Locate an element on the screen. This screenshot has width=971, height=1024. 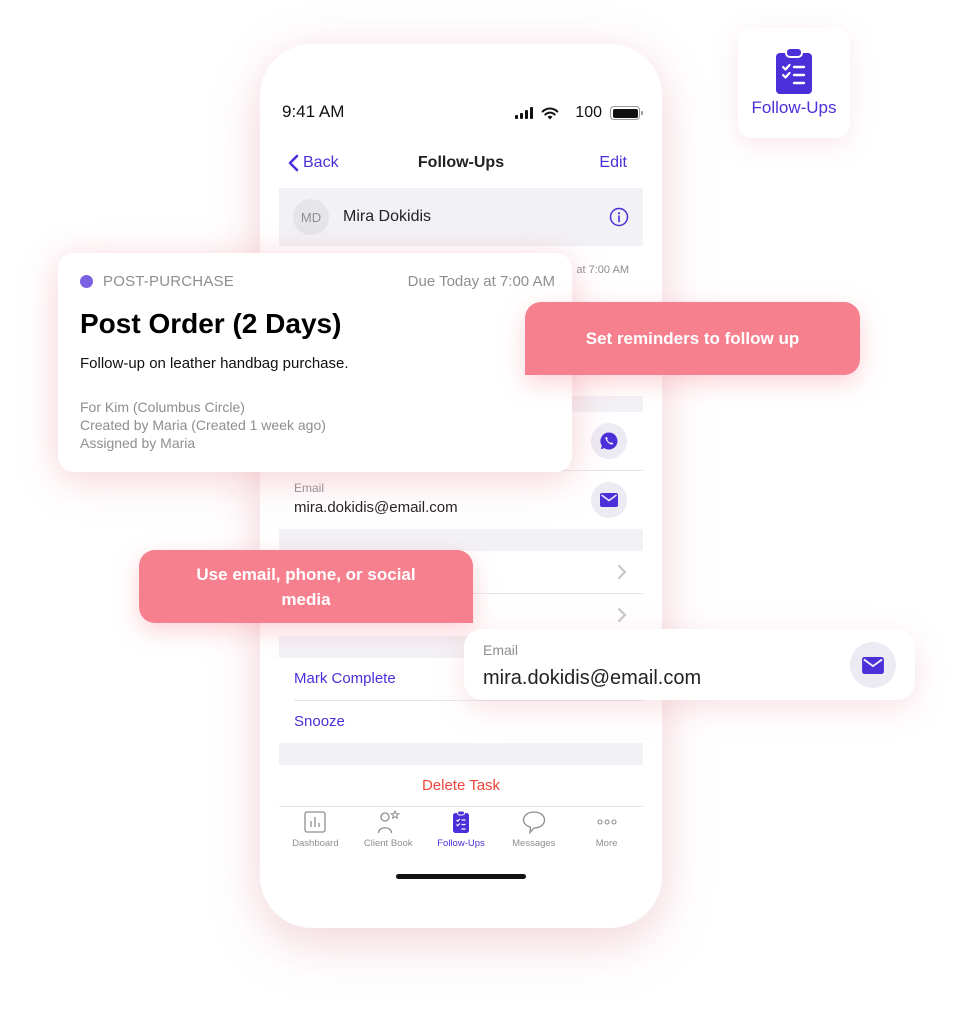
follow-ups-app-icon: Follow-Ups is located at coordinates (794, 83).